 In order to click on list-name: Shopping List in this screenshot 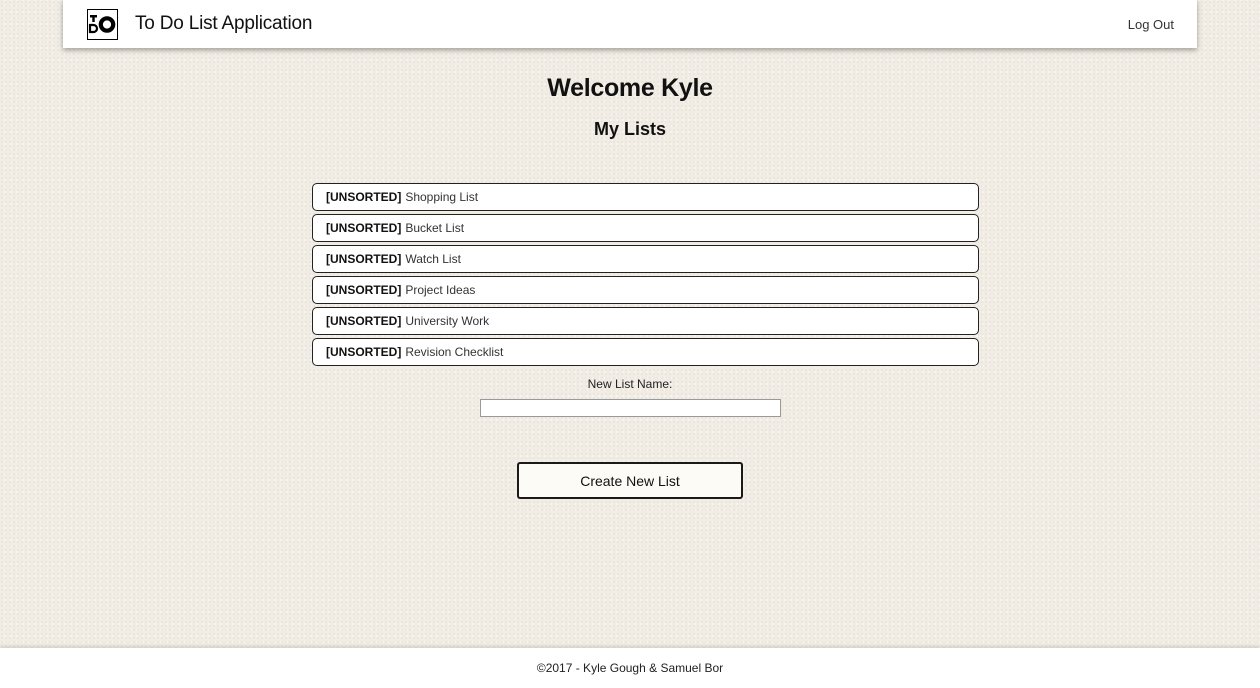, I will do `click(442, 197)`.